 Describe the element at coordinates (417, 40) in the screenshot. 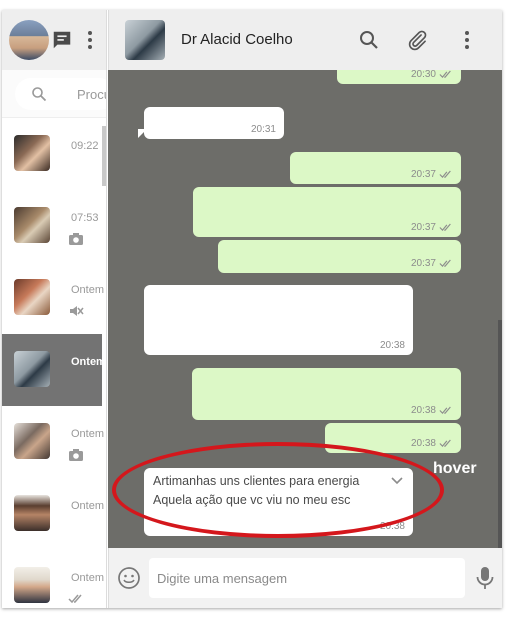

I see `paperclip-icon` at that location.